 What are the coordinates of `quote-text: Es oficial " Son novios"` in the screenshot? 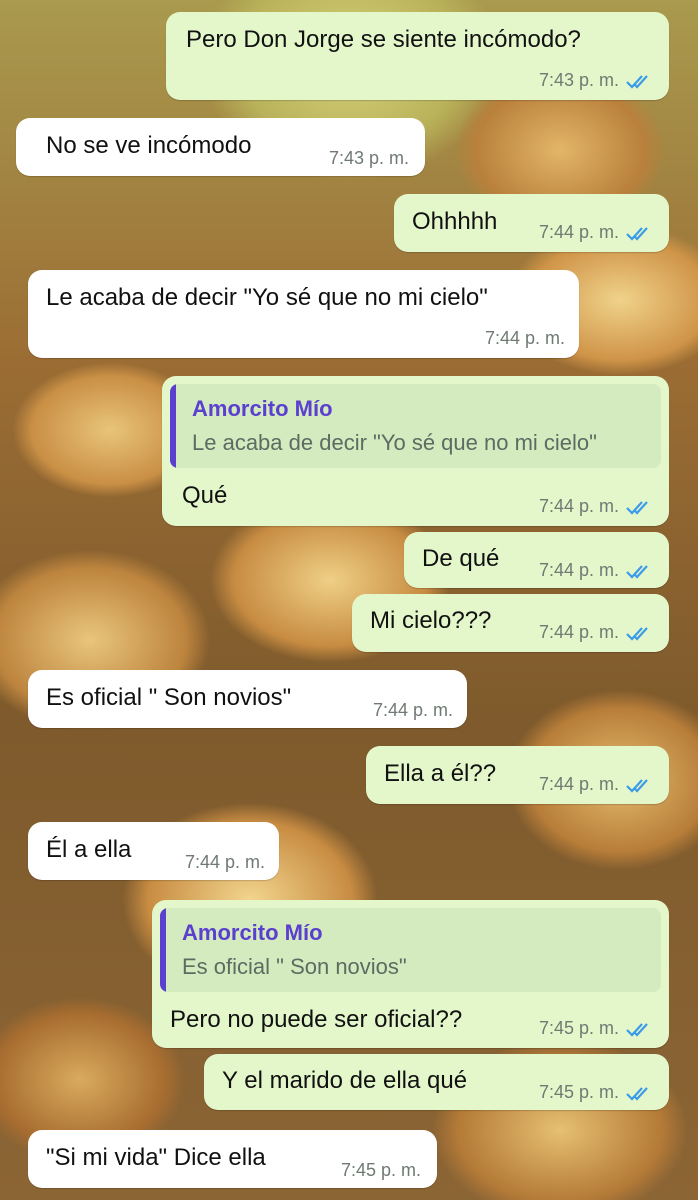 It's located at (294, 966).